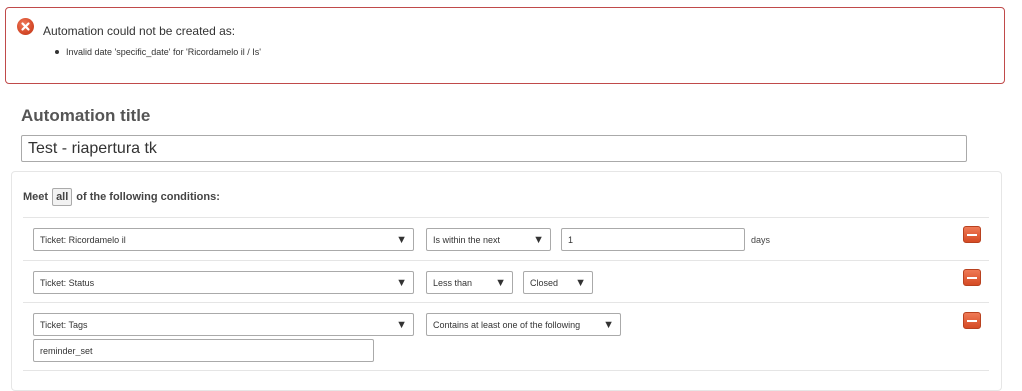  I want to click on condition-field-select: Ticket: Status ▼, so click(223, 282).